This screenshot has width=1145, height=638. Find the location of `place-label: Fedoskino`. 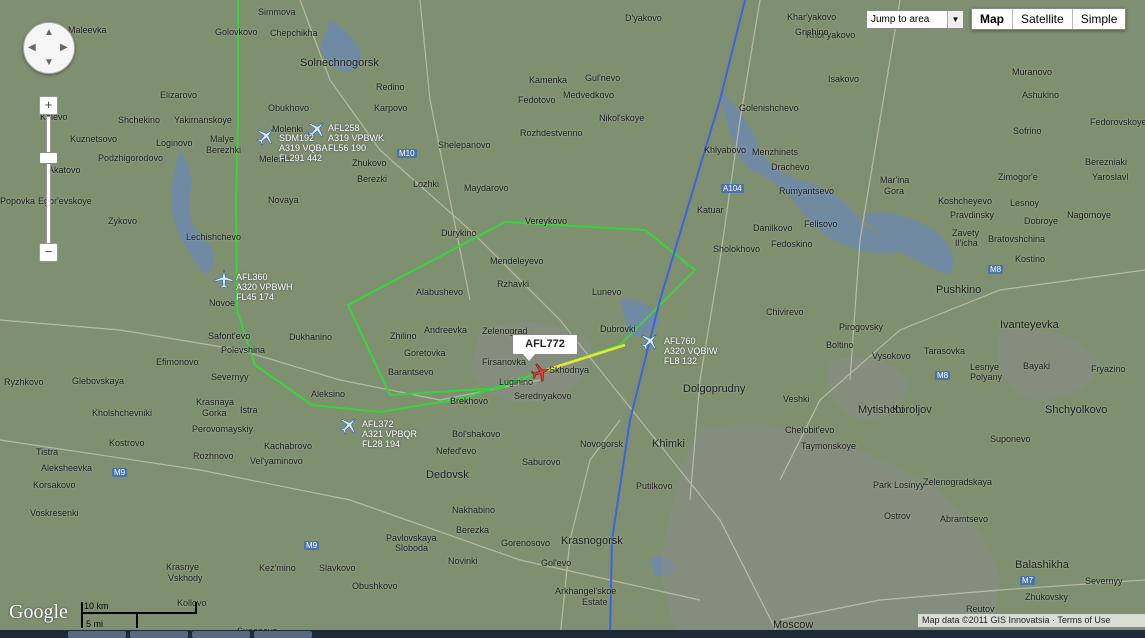

place-label: Fedoskino is located at coordinates (792, 244).